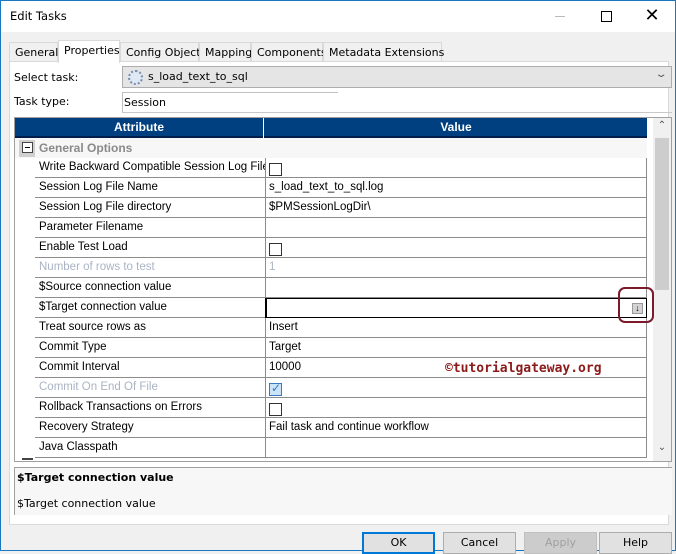 The width and height of the screenshot is (676, 554). What do you see at coordinates (225, 52) in the screenshot?
I see `tab-mapping: Mapping` at bounding box center [225, 52].